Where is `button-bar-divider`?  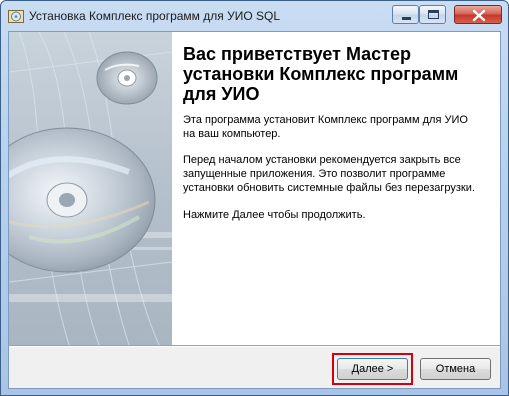 button-bar-divider is located at coordinates (254, 346).